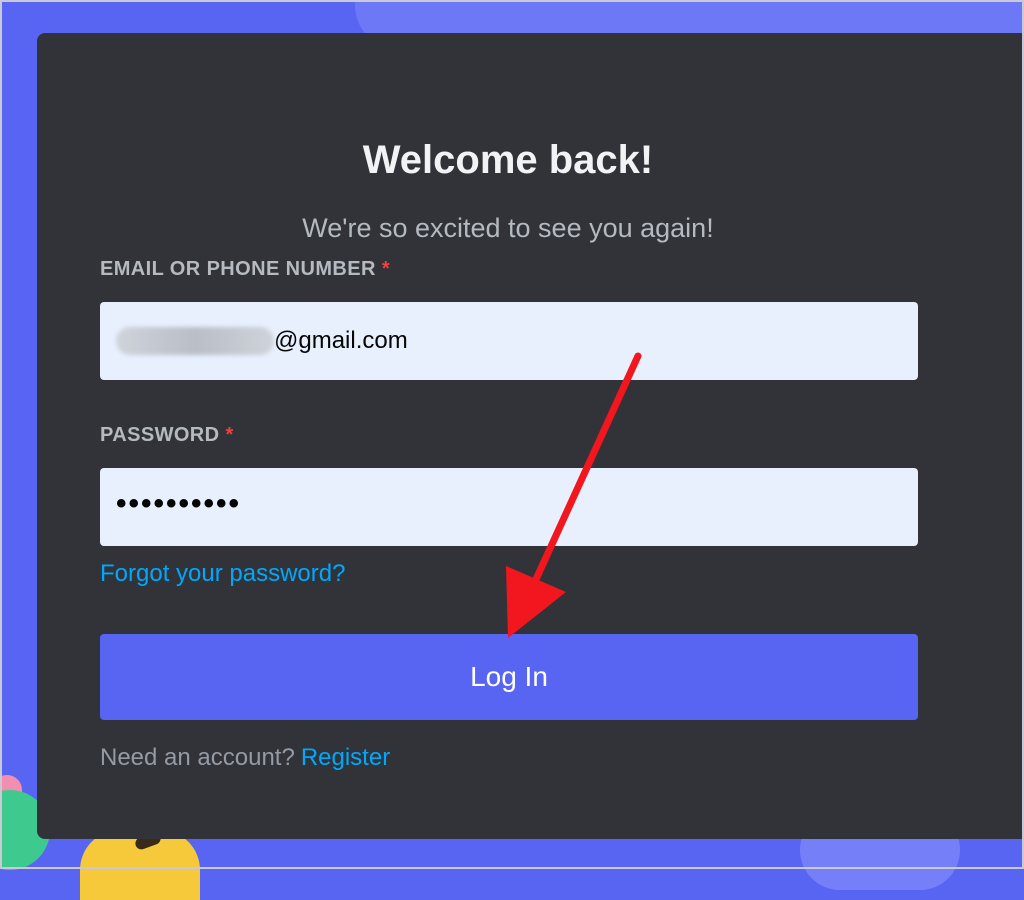 Image resolution: width=1024 pixels, height=900 pixels. Describe the element at coordinates (222, 574) in the screenshot. I see `forgot-password-link: Forgot your password?` at that location.